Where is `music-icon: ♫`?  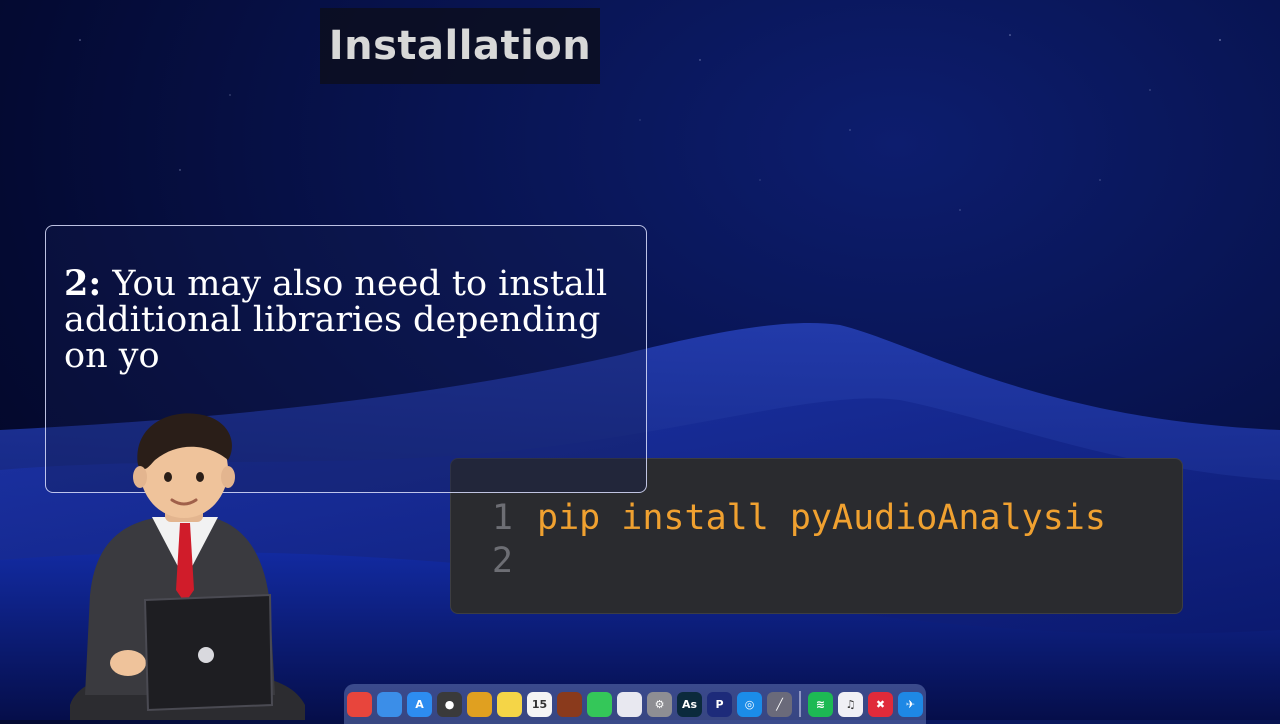
music-icon: ♫ is located at coordinates (850, 704).